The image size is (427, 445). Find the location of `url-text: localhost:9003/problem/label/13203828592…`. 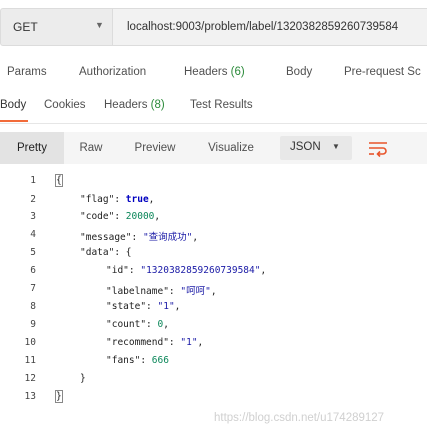

url-text: localhost:9003/problem/label/13203828592… is located at coordinates (263, 27).